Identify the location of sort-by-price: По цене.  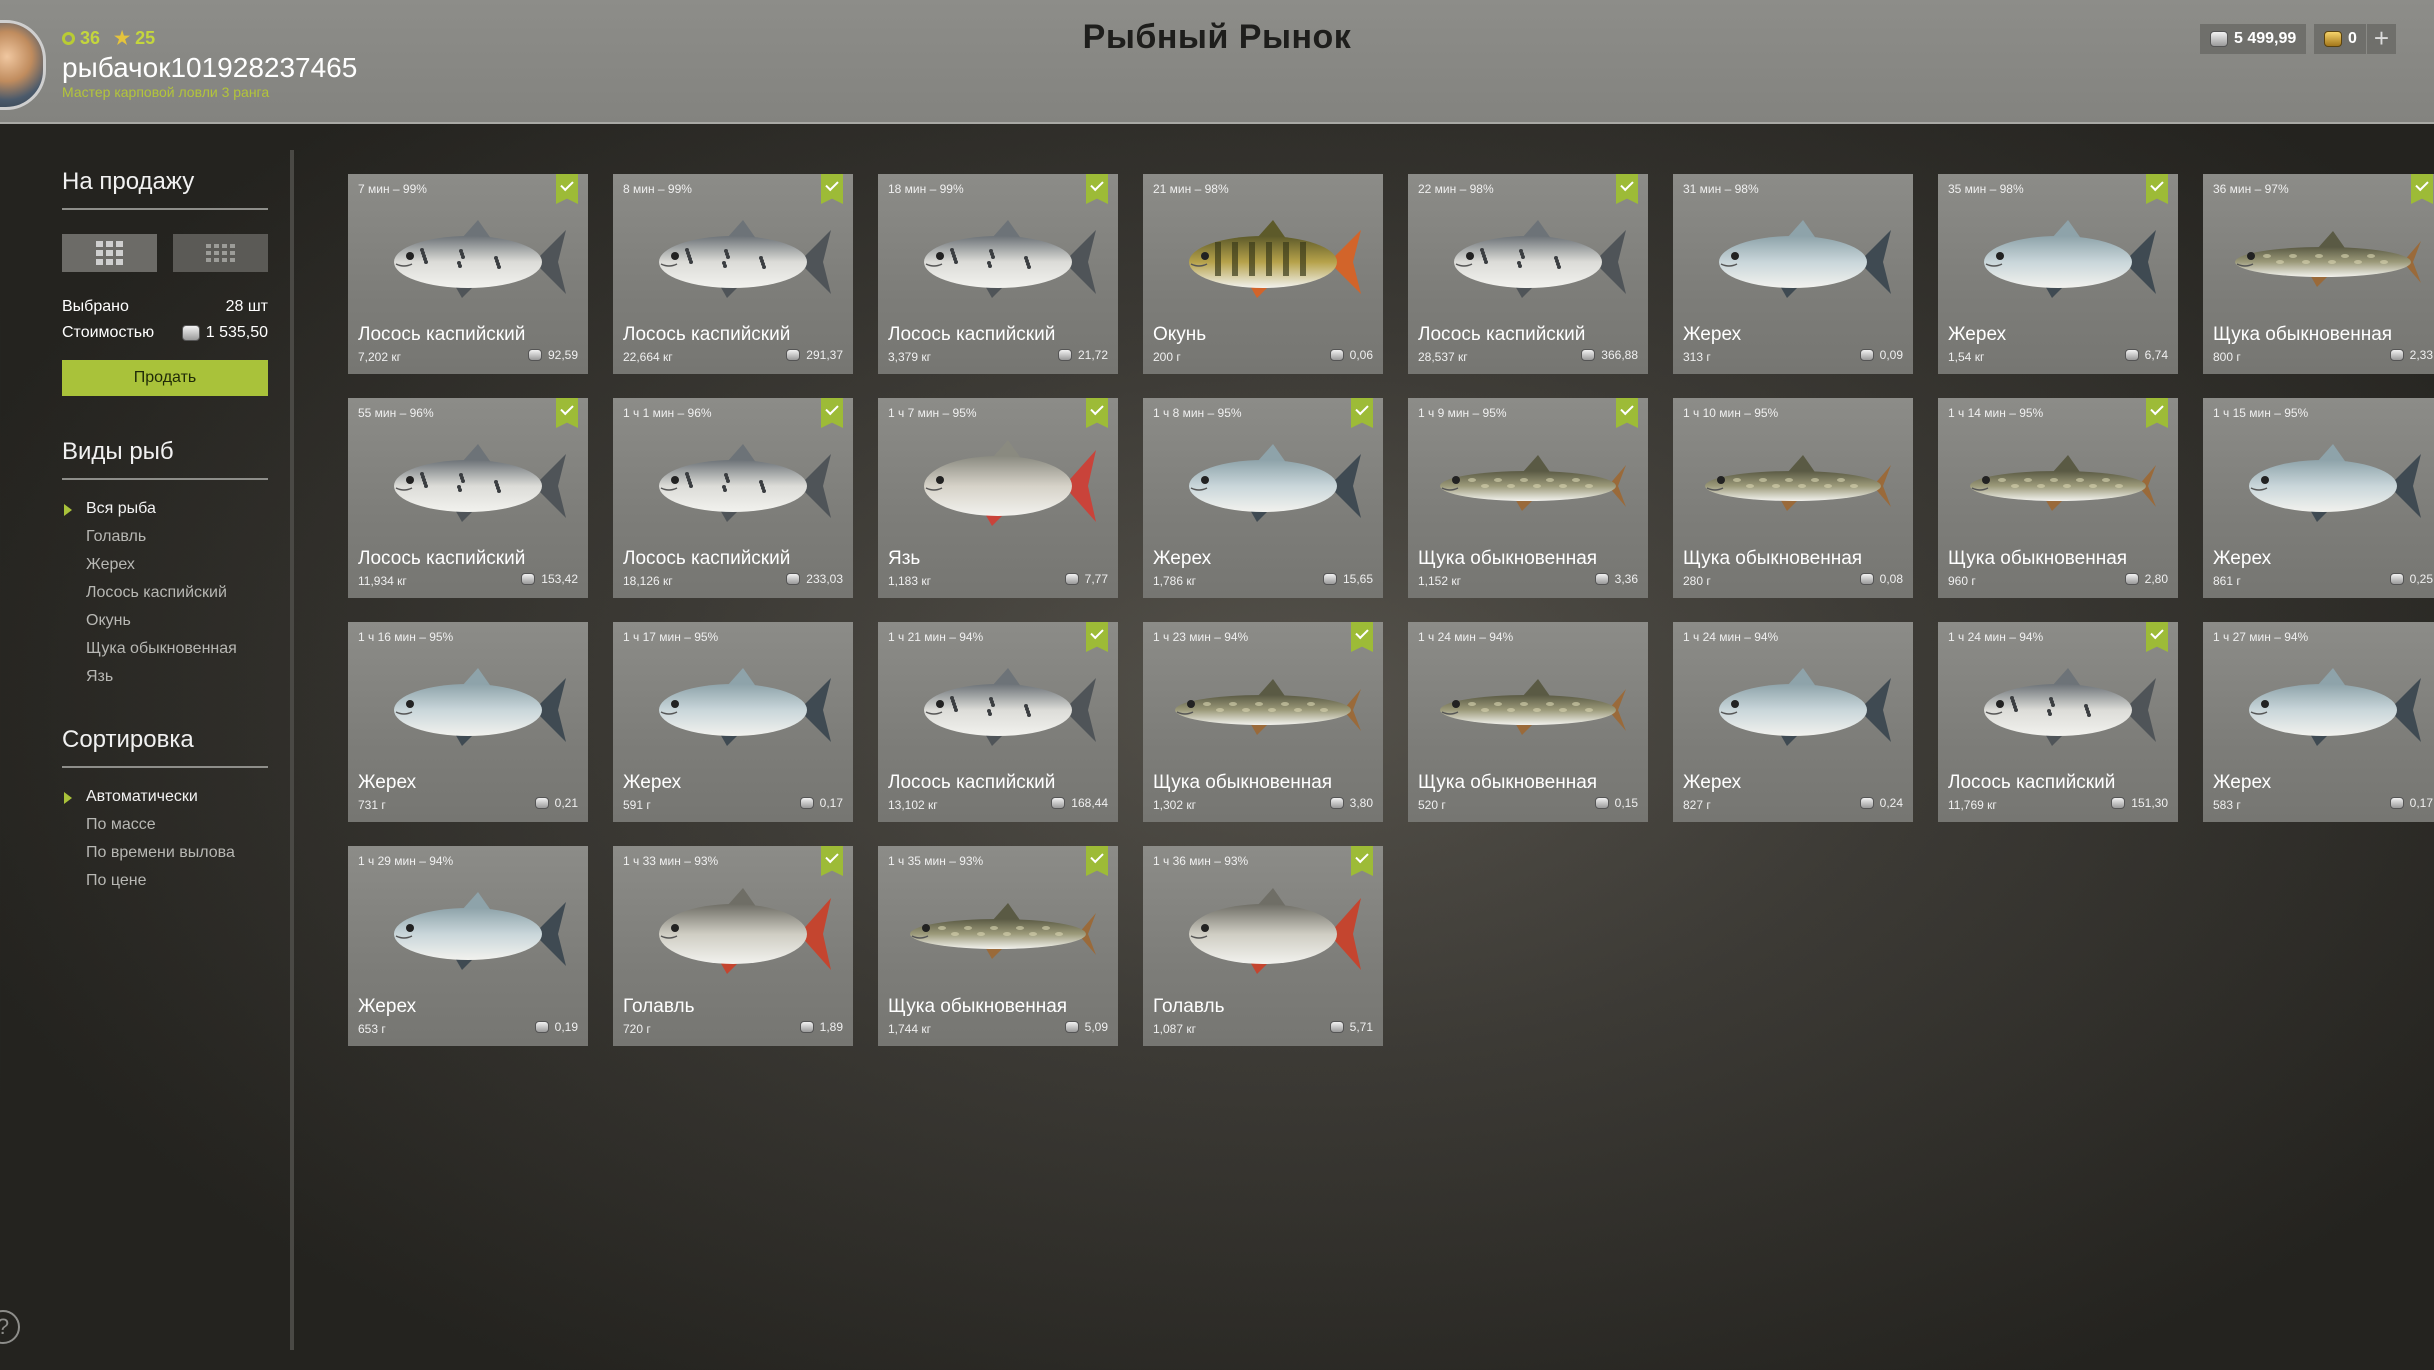
(165, 886).